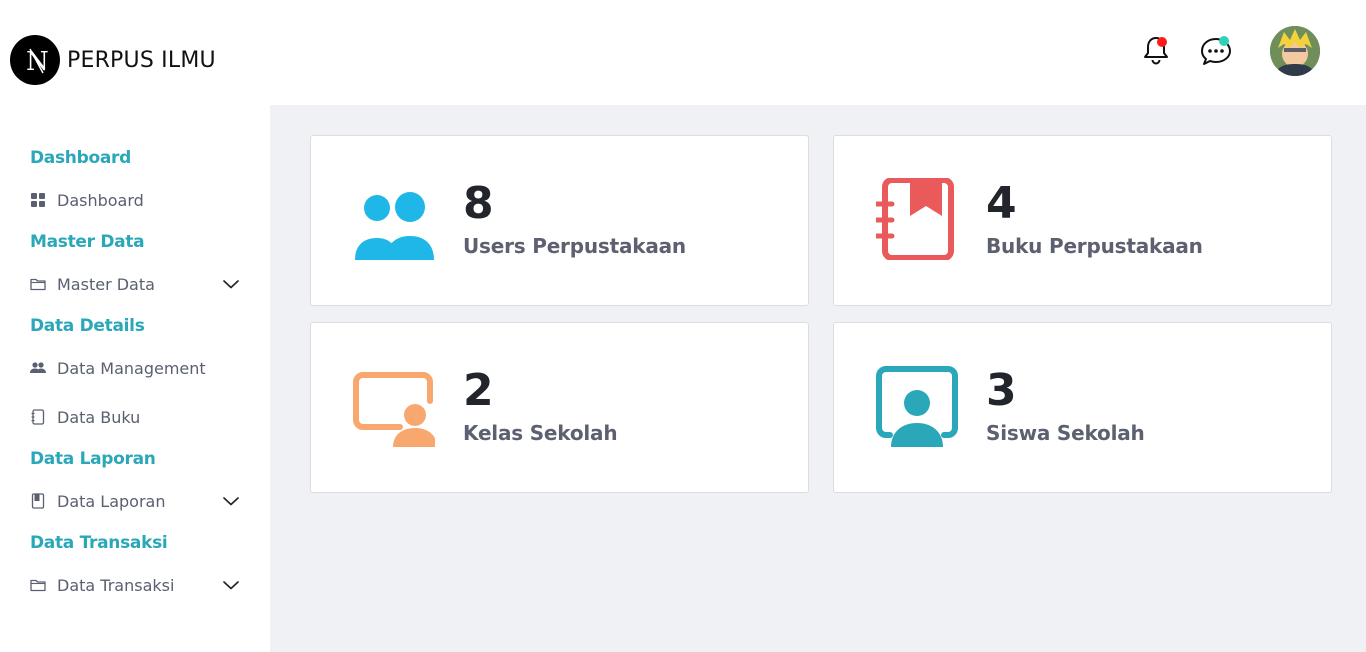  Describe the element at coordinates (87, 326) in the screenshot. I see `section-title-data-details: Data Details` at that location.